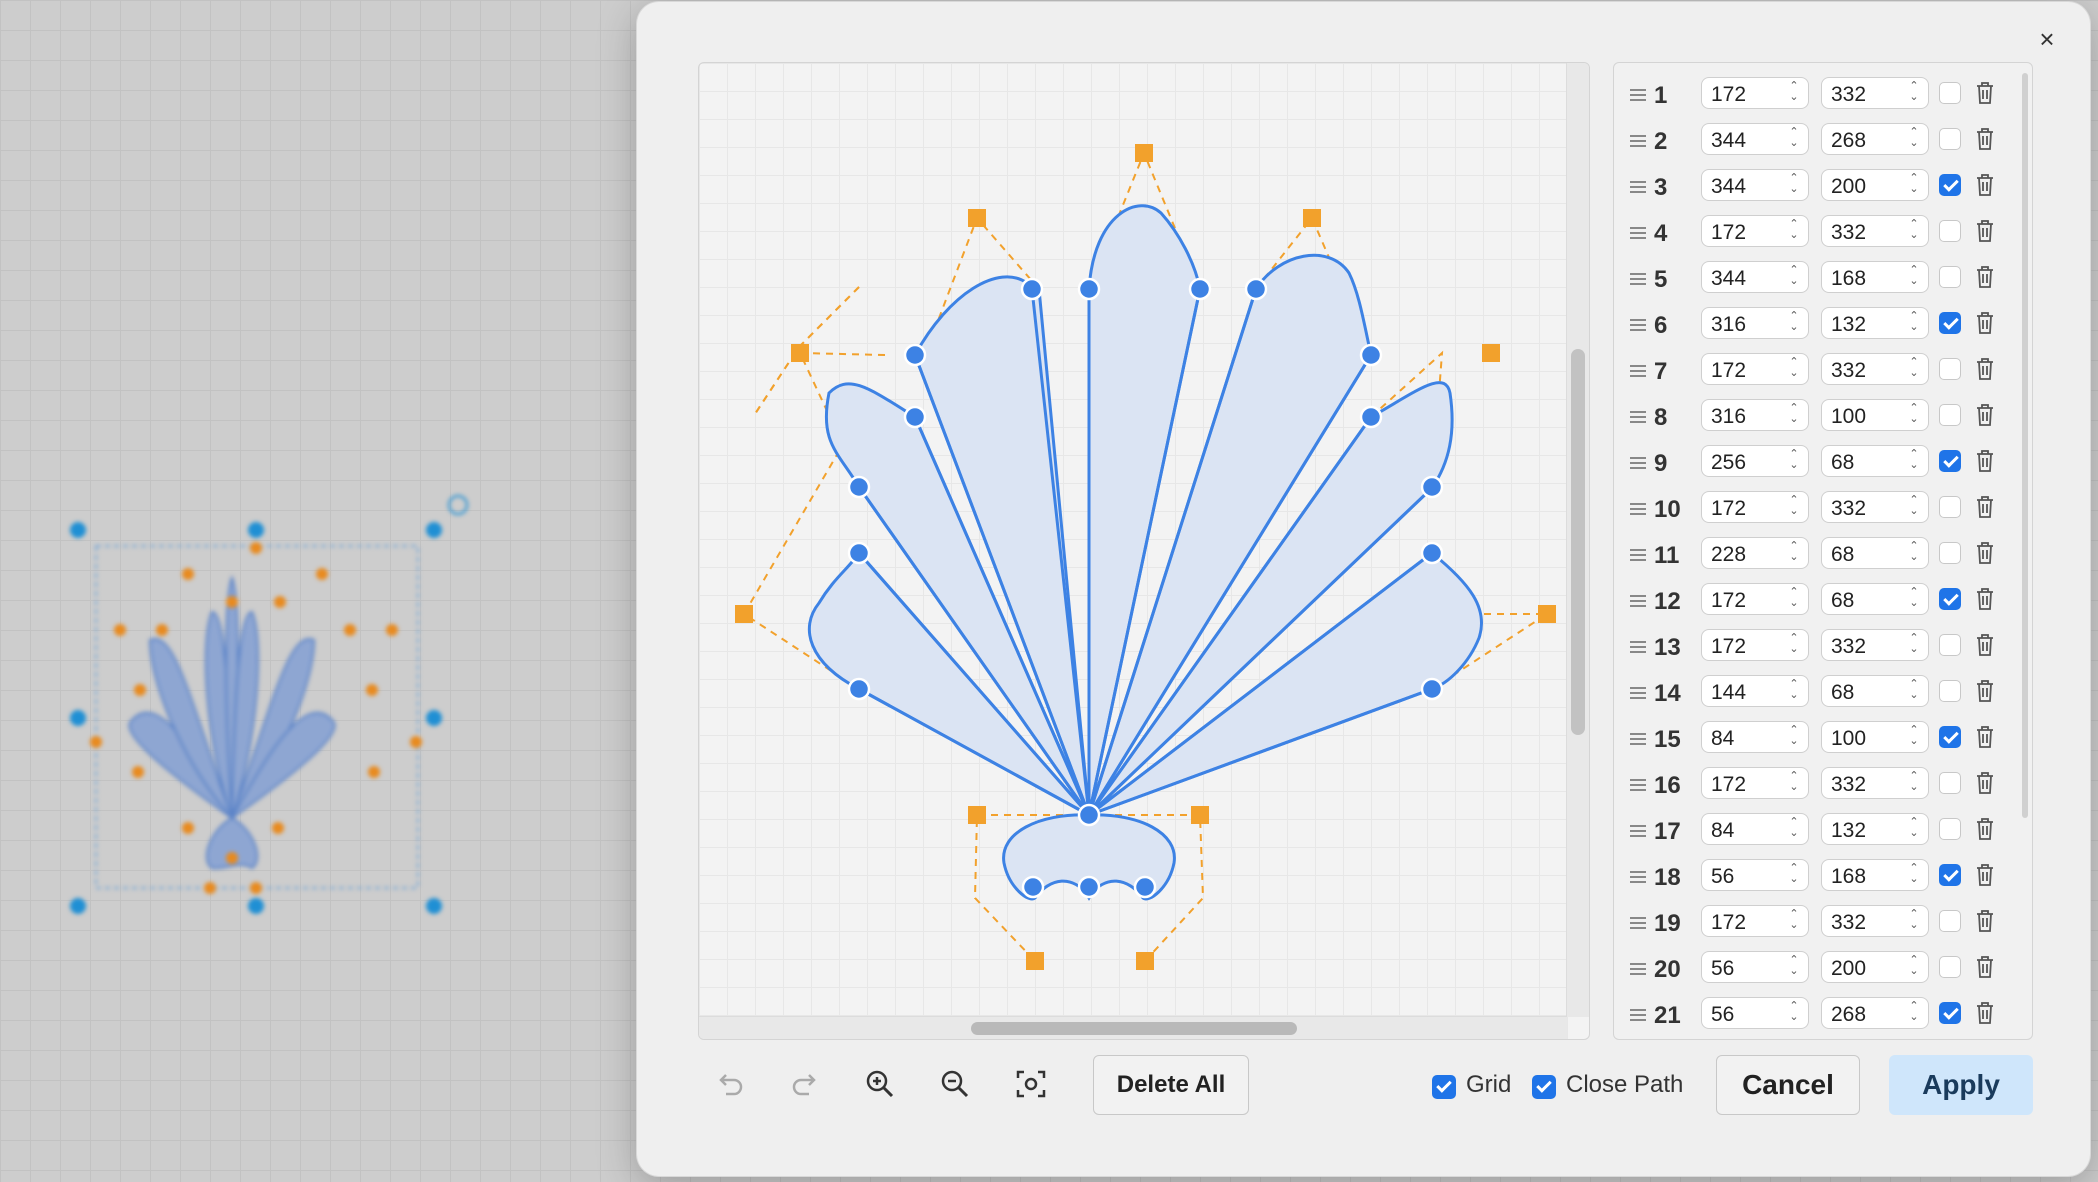 The image size is (2098, 1182). I want to click on y-coordinate-input: 200 ⌃ ⌄, so click(1875, 185).